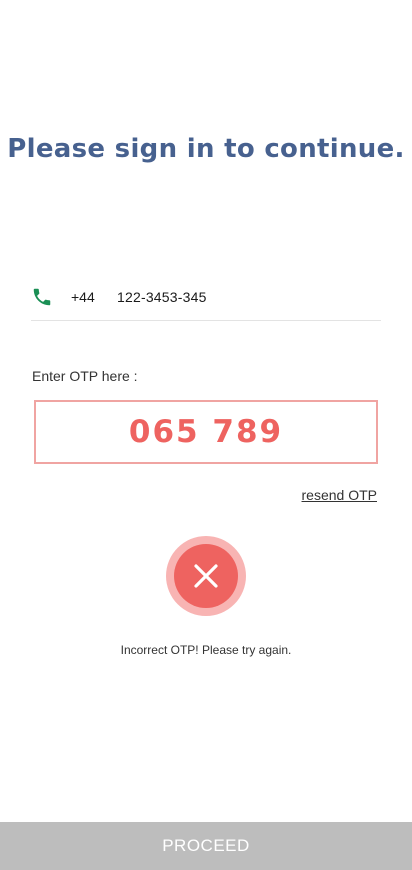 The height and width of the screenshot is (870, 412). What do you see at coordinates (206, 149) in the screenshot?
I see `page-title: Please sign in to continue.` at bounding box center [206, 149].